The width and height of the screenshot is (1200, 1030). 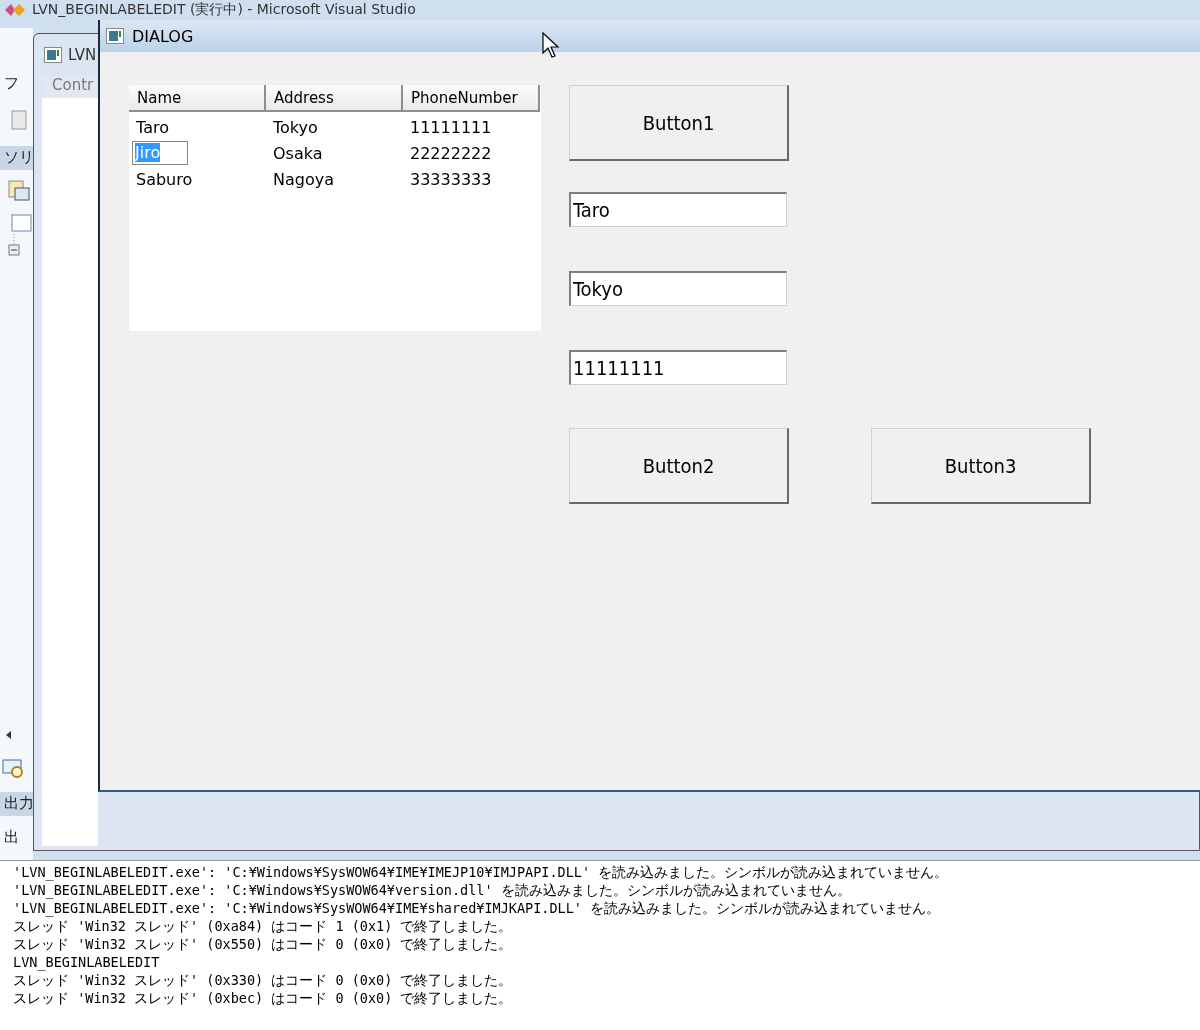 What do you see at coordinates (263, 998) in the screenshot?
I see `output-line: スレッド 'Win32 スレッド' (0xbec) はコード 0 (0x0) で終了しました。` at bounding box center [263, 998].